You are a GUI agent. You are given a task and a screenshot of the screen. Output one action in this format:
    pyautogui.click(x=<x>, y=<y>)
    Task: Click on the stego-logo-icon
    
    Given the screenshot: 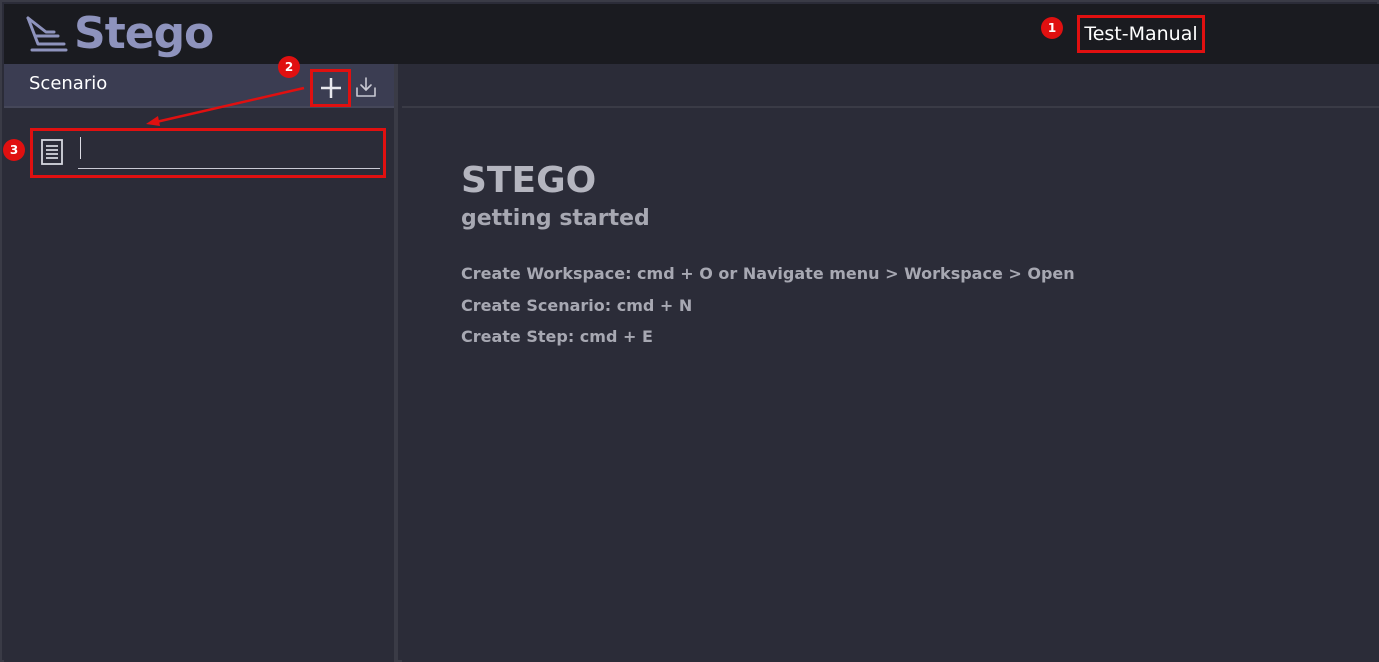 What is the action you would take?
    pyautogui.click(x=47, y=34)
    